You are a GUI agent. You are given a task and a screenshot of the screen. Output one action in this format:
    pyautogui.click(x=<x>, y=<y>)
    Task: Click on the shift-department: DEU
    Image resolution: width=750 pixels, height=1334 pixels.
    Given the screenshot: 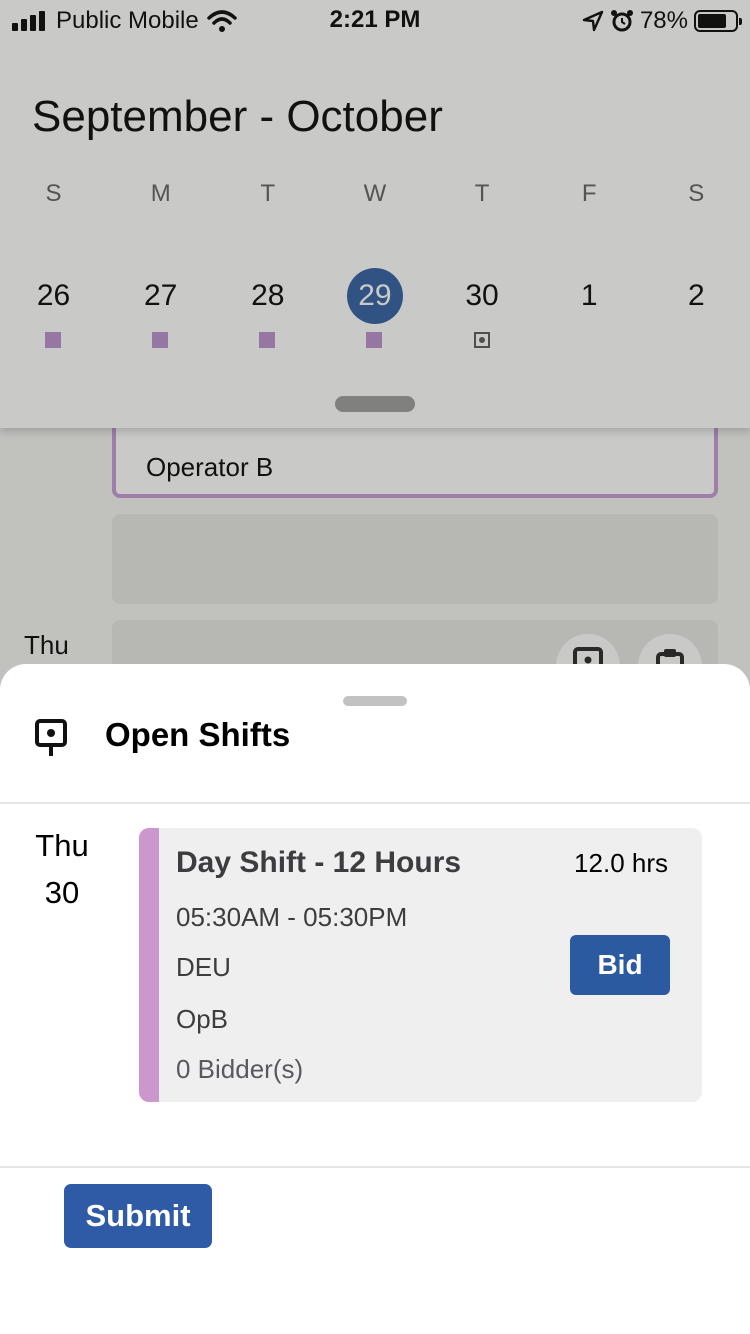 What is the action you would take?
    pyautogui.click(x=203, y=967)
    